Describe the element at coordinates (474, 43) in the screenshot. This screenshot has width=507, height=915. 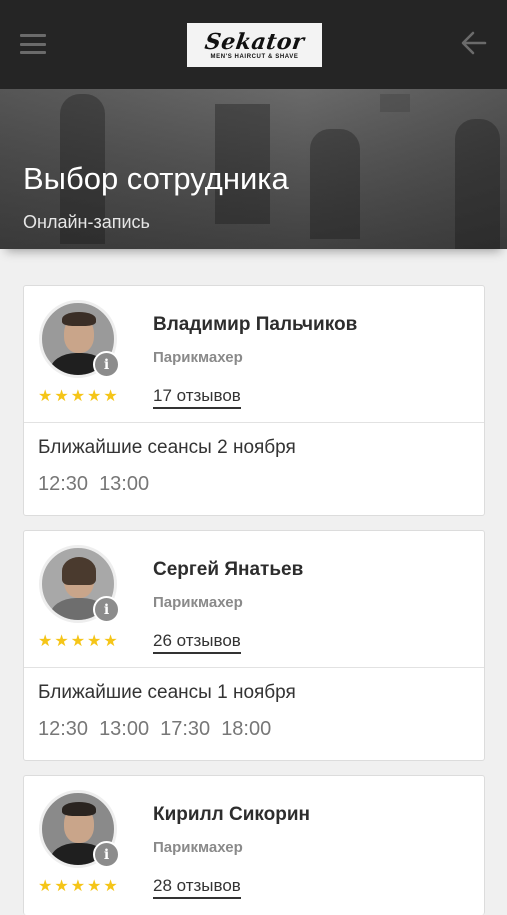
I see `arrow-left-icon` at that location.